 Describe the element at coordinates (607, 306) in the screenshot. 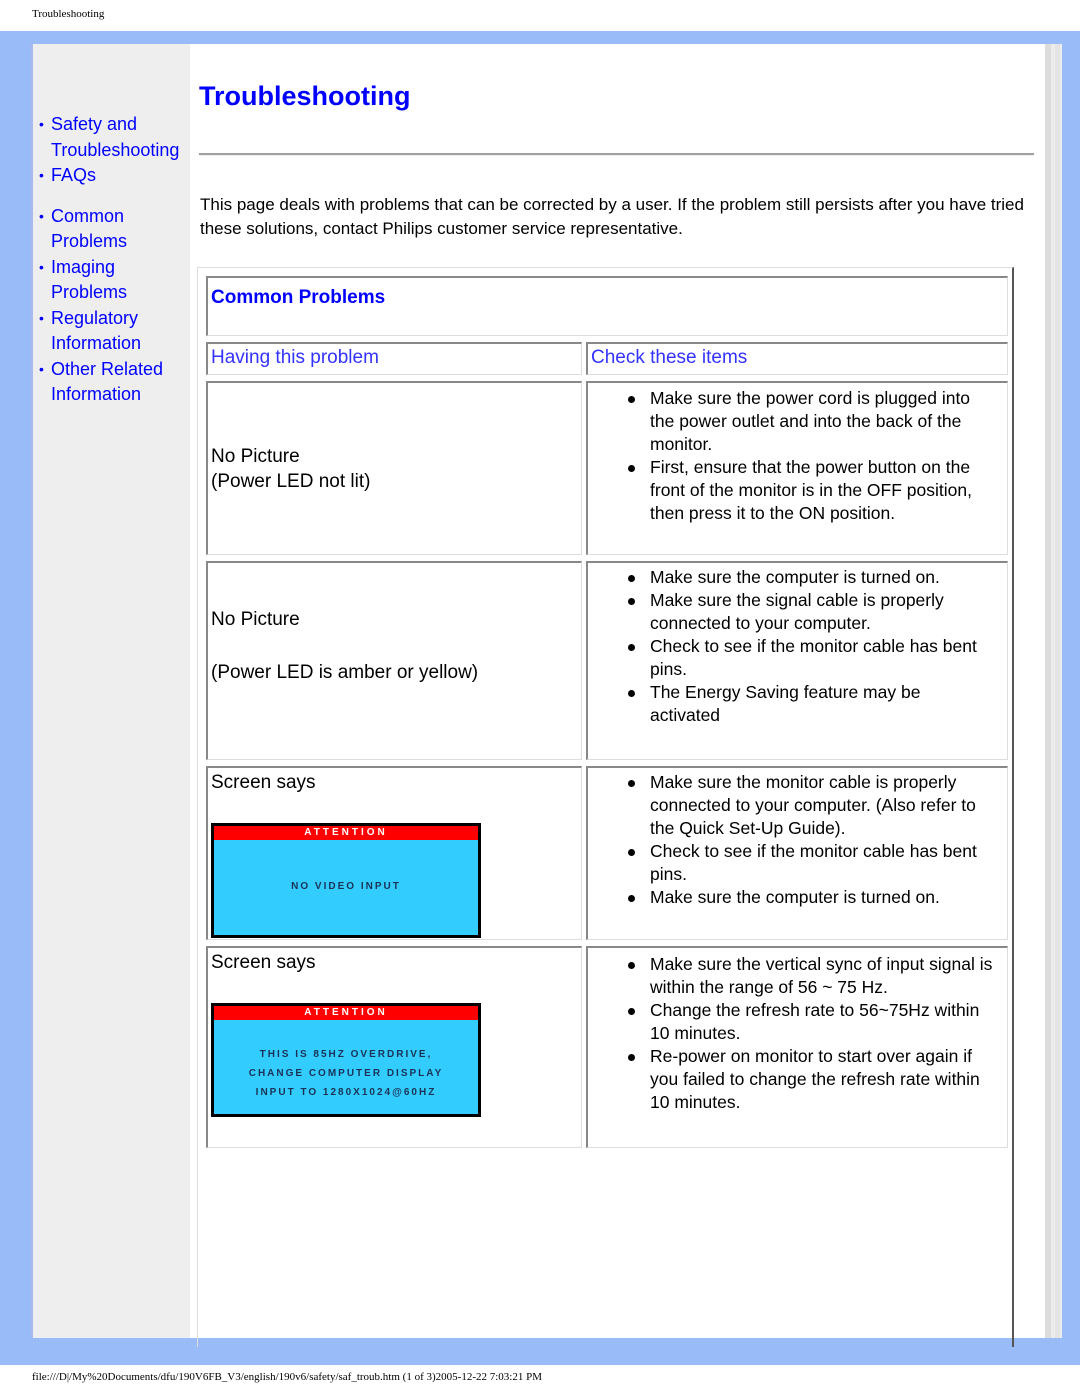

I see `section-title-cell: Common Problems` at that location.